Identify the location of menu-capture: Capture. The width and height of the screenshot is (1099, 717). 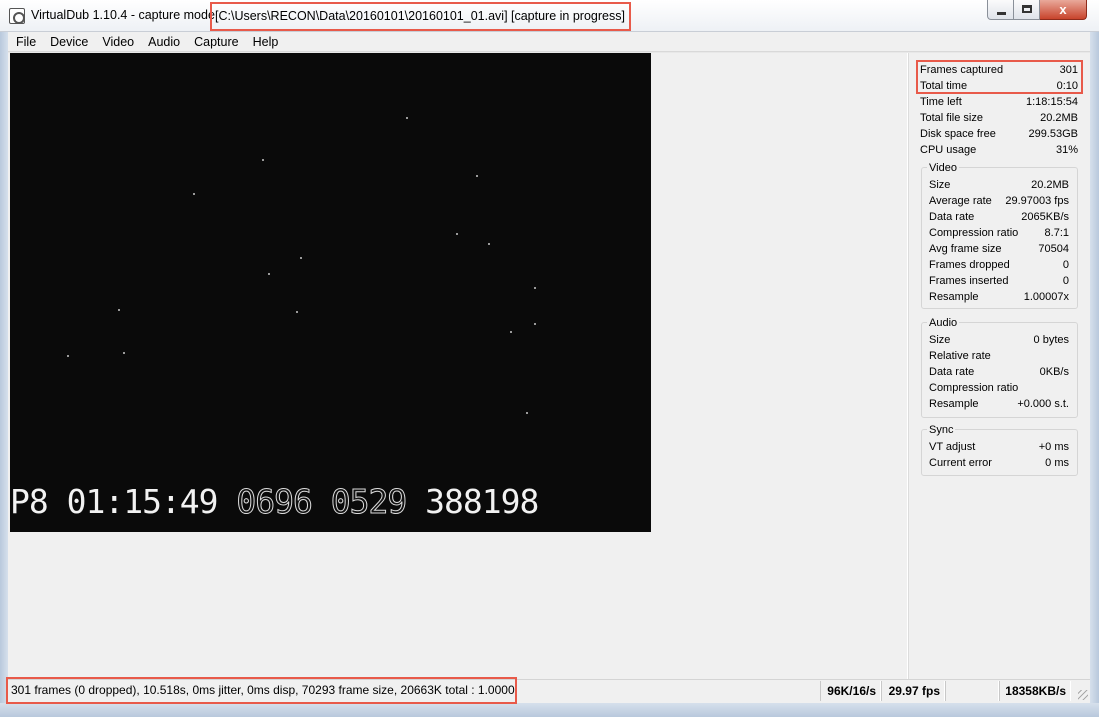
(215, 42).